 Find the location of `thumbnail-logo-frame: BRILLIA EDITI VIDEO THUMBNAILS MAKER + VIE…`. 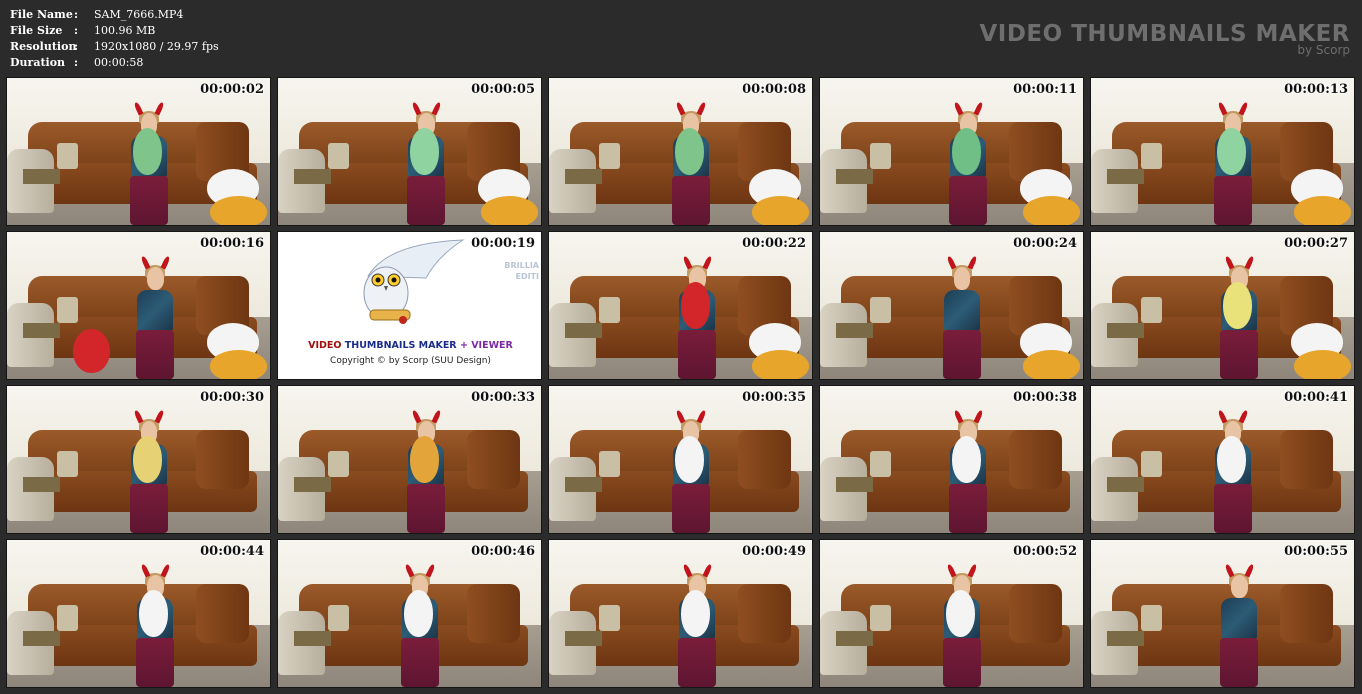

thumbnail-logo-frame: BRILLIA EDITI VIDEO THUMBNAILS MAKER + VIE… is located at coordinates (409, 305).